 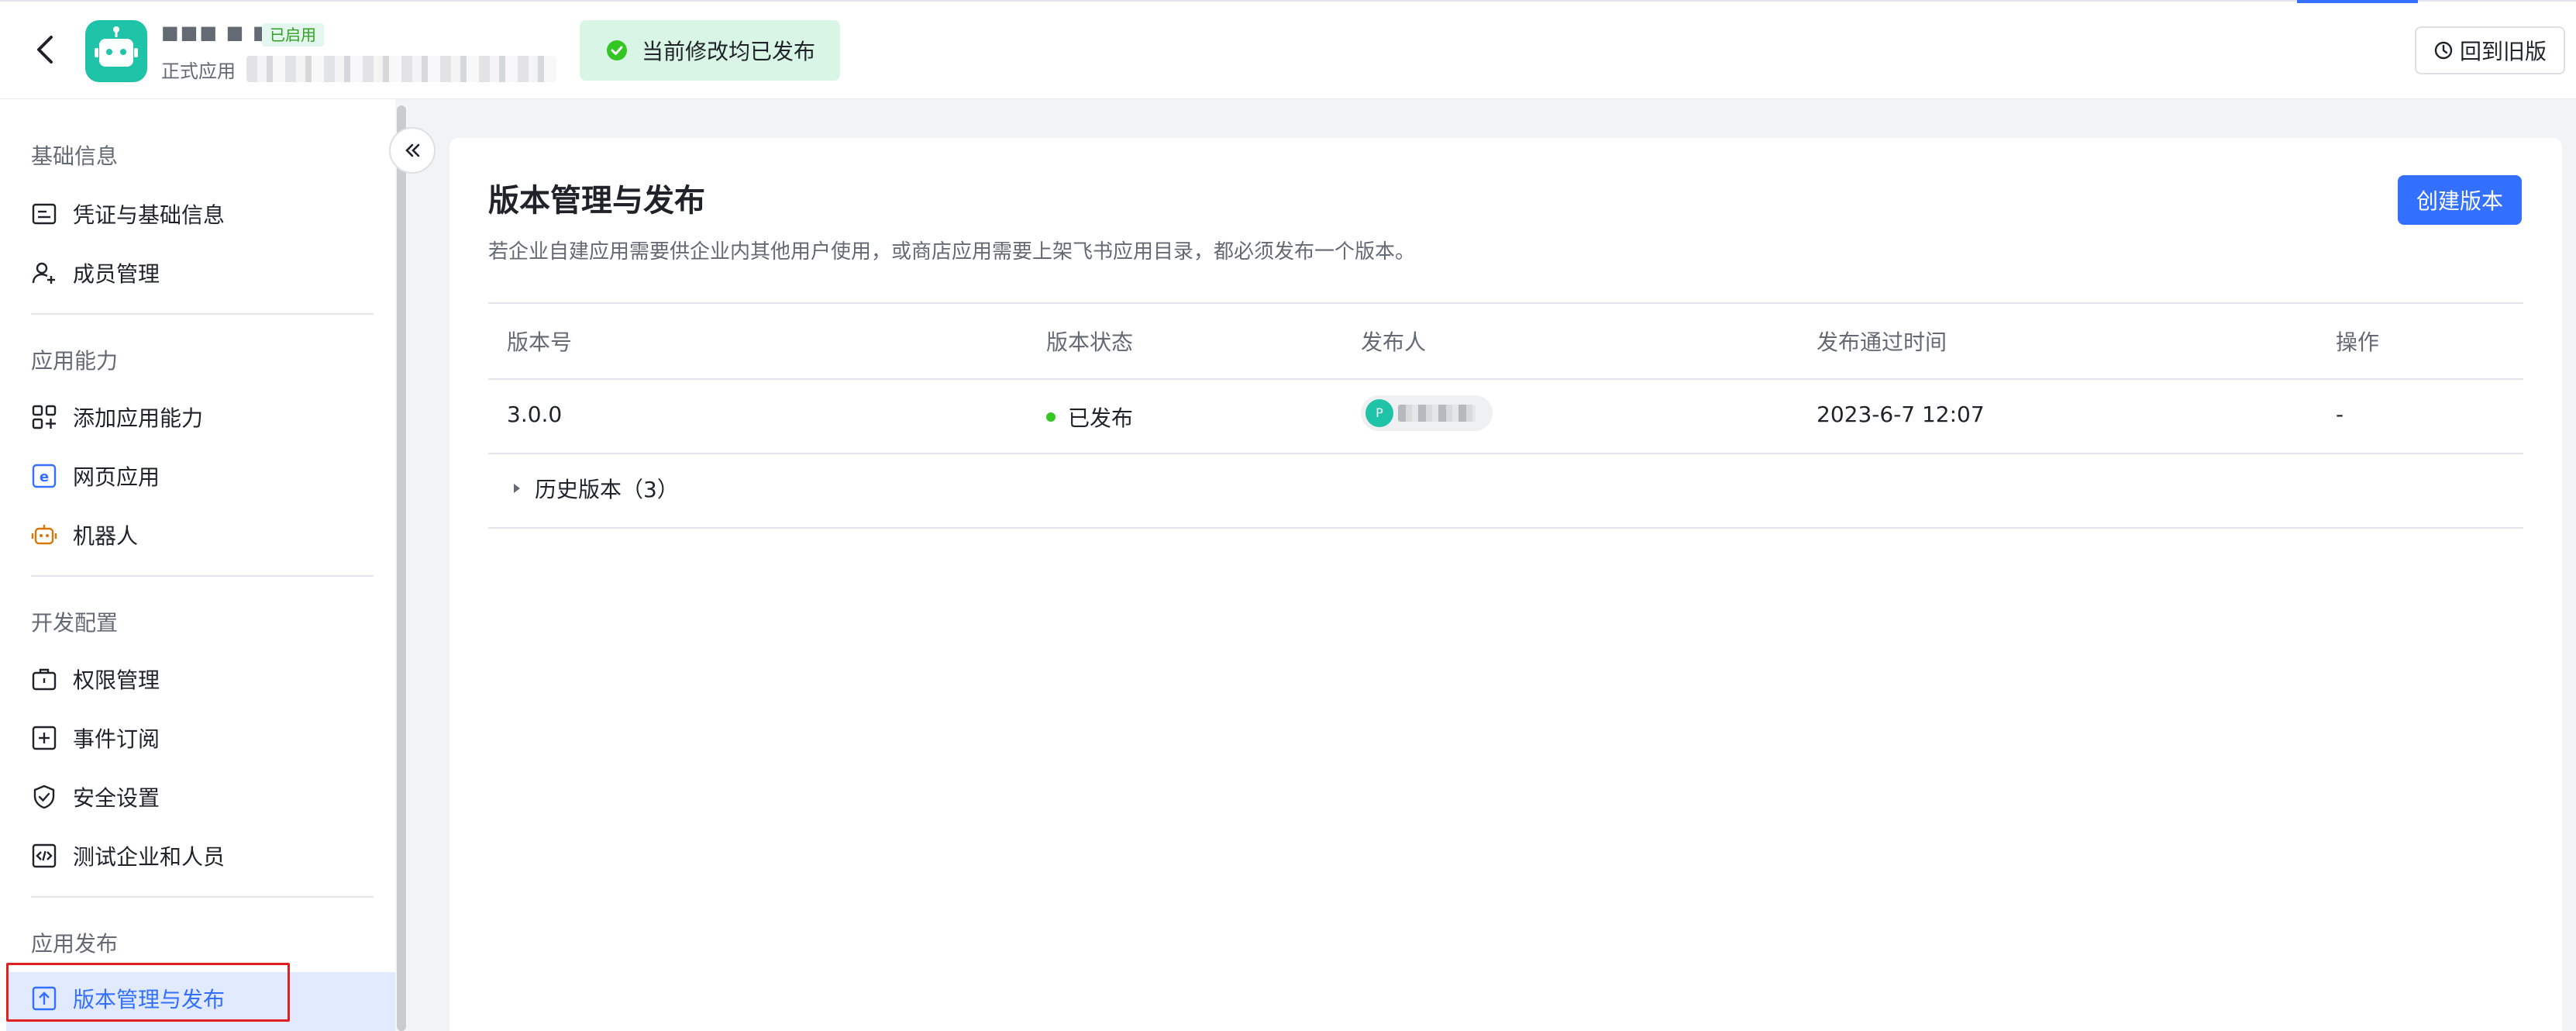 What do you see at coordinates (1505, 379) in the screenshot?
I see `table-header-border` at bounding box center [1505, 379].